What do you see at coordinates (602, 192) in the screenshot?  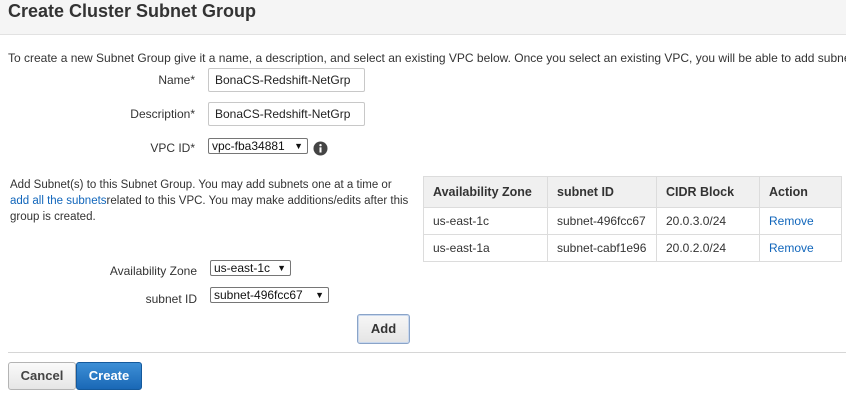 I see `column-header: subnet ID` at bounding box center [602, 192].